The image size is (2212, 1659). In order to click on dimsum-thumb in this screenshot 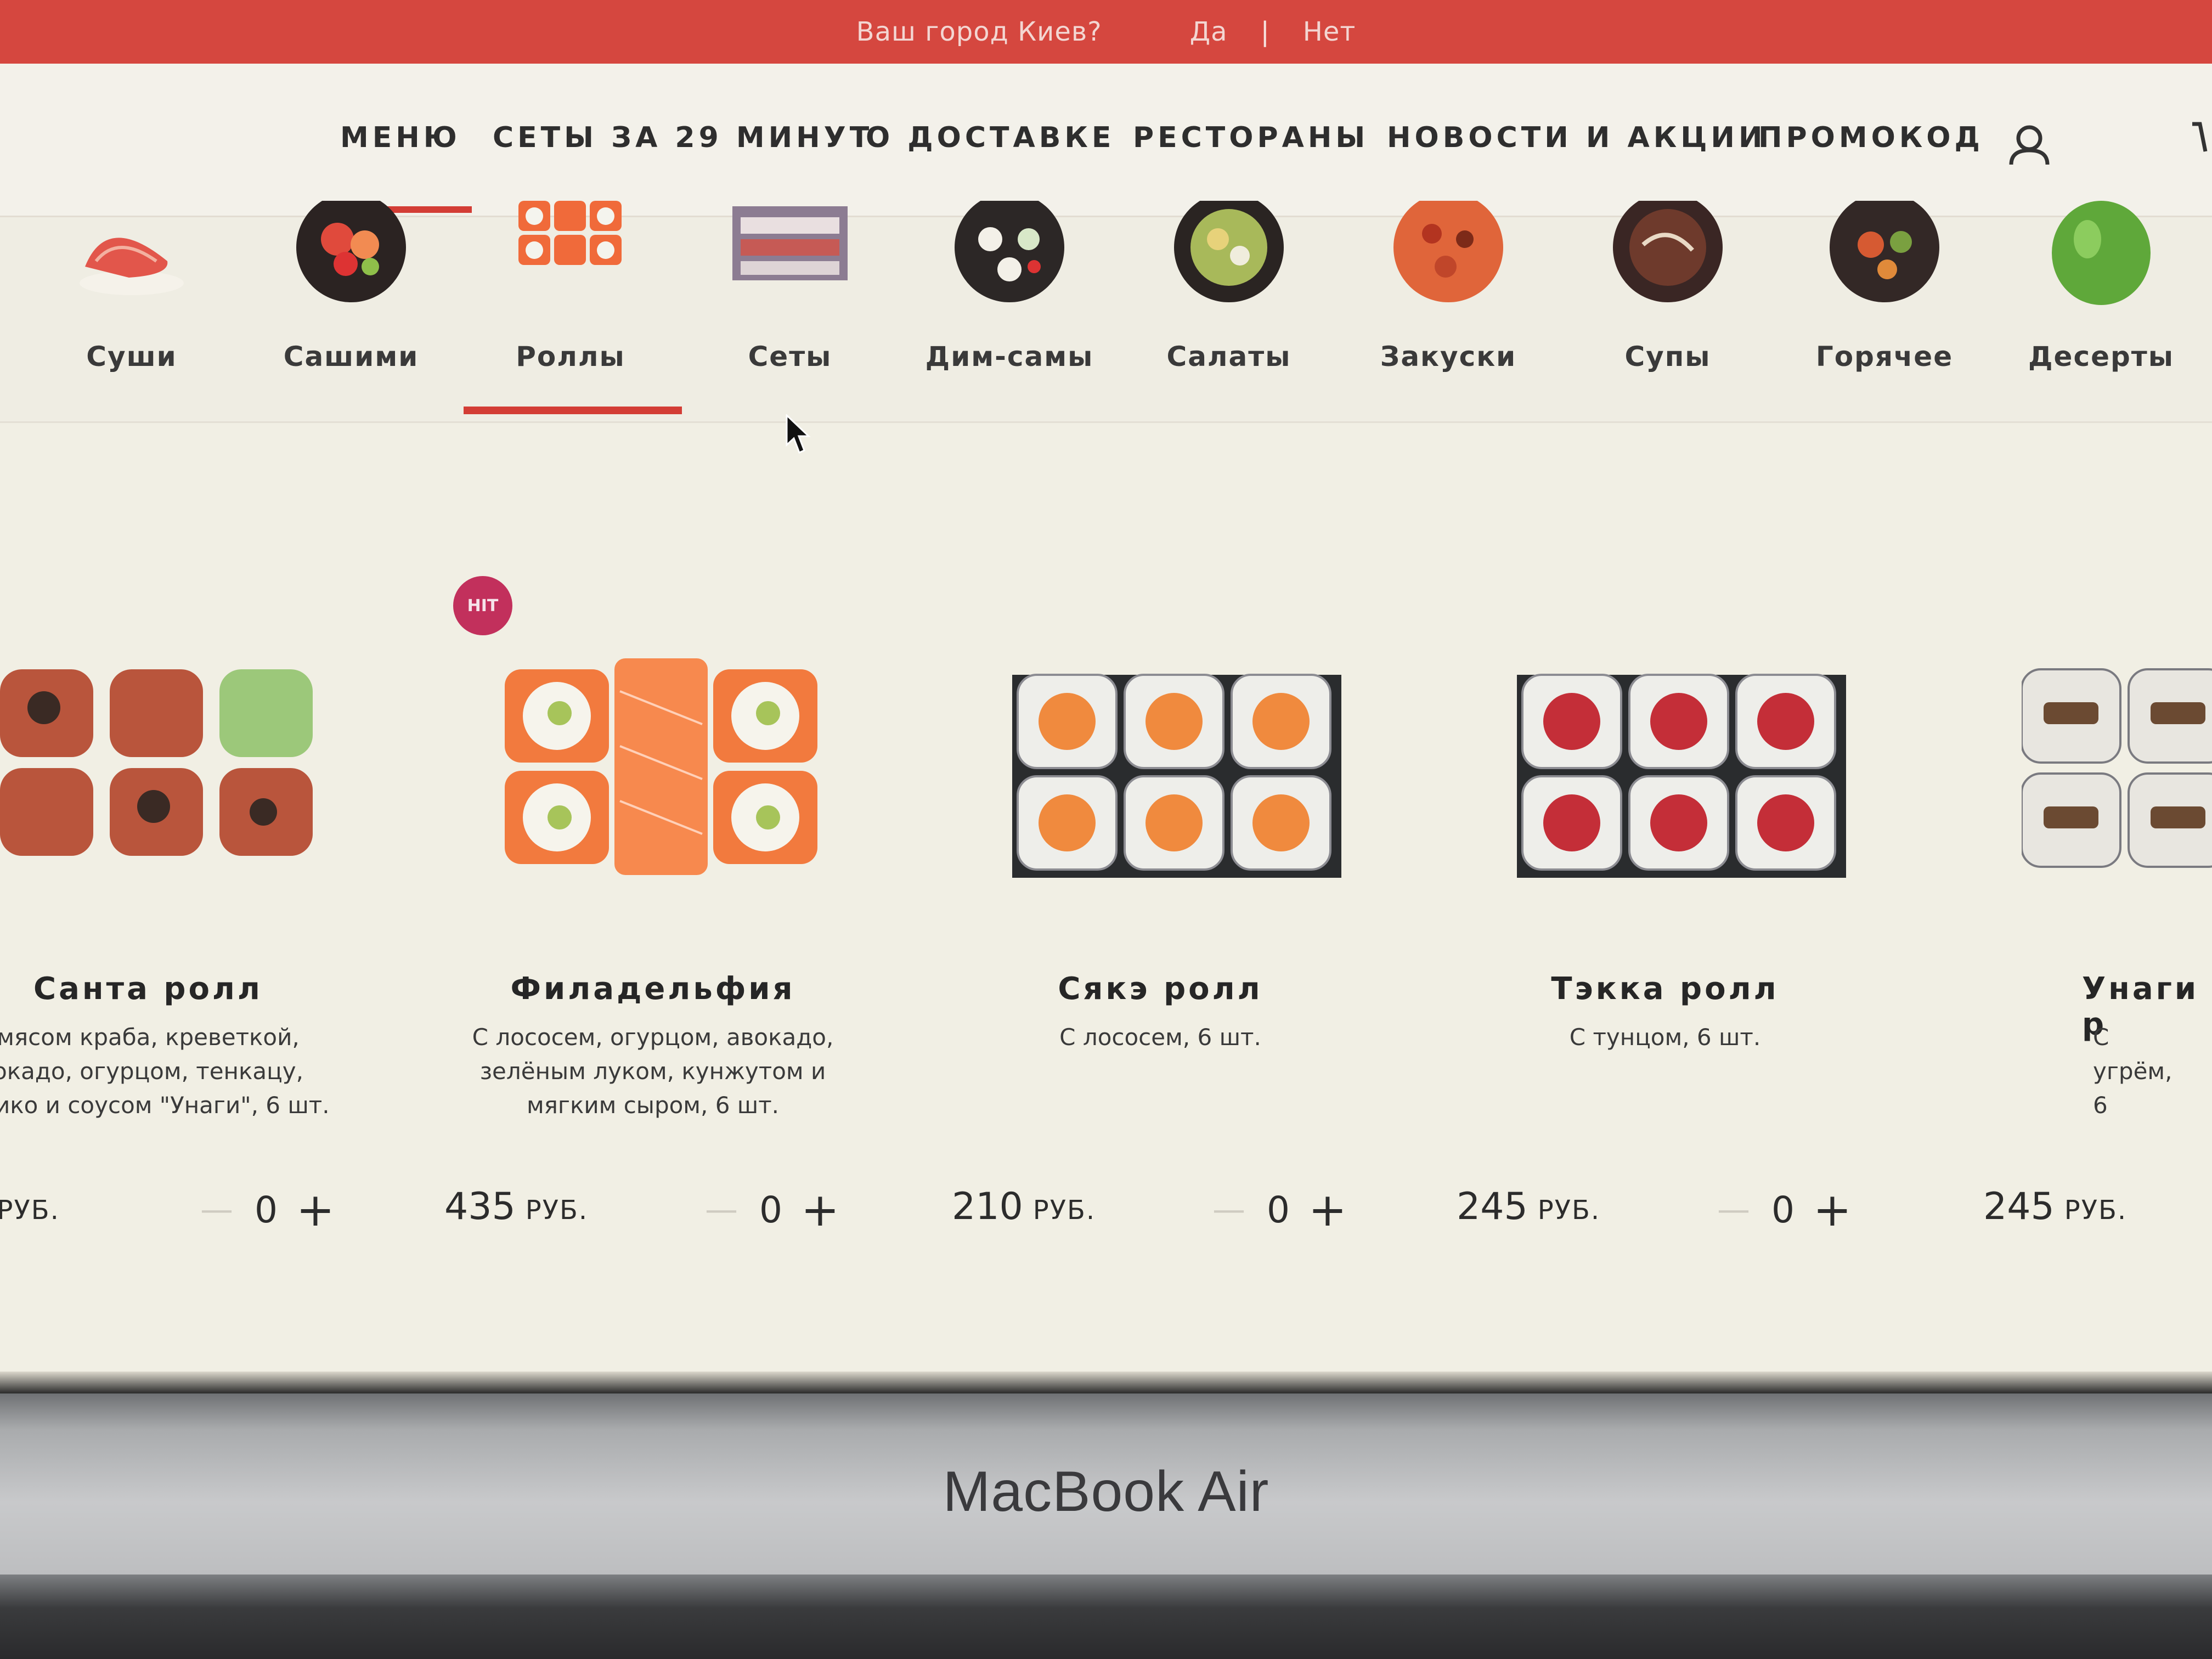, I will do `click(1010, 252)`.